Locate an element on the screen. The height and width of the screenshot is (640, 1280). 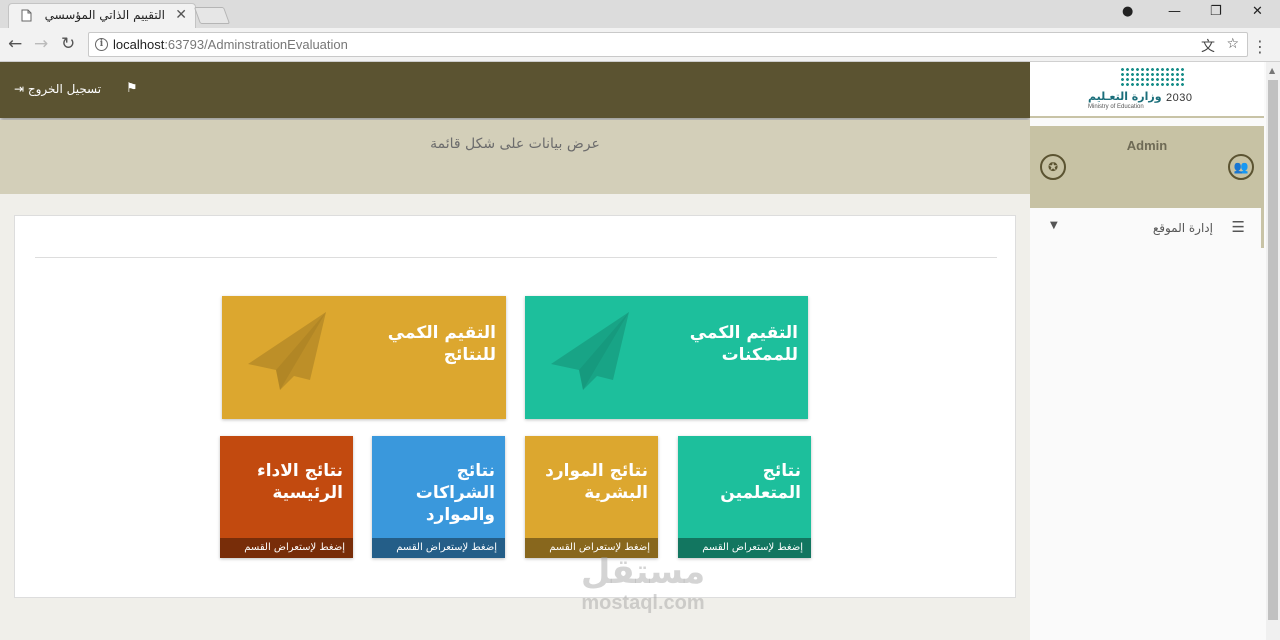
logo-vision-2030: 2030 is located at coordinates (1179, 98).